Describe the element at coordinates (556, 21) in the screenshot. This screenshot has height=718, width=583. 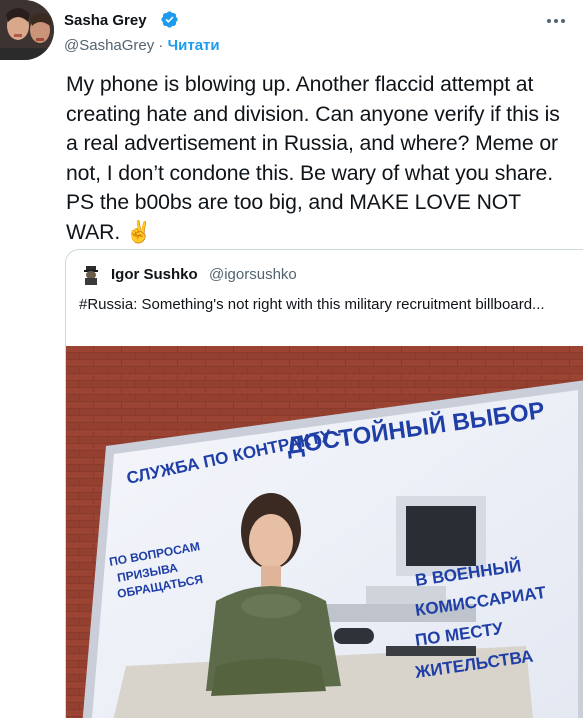
I see `more-options-icon` at that location.